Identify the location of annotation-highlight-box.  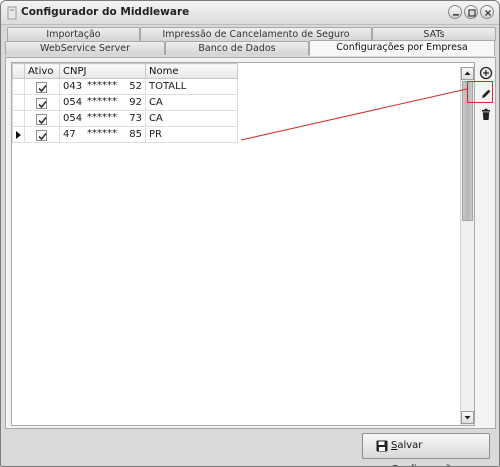
(480, 92).